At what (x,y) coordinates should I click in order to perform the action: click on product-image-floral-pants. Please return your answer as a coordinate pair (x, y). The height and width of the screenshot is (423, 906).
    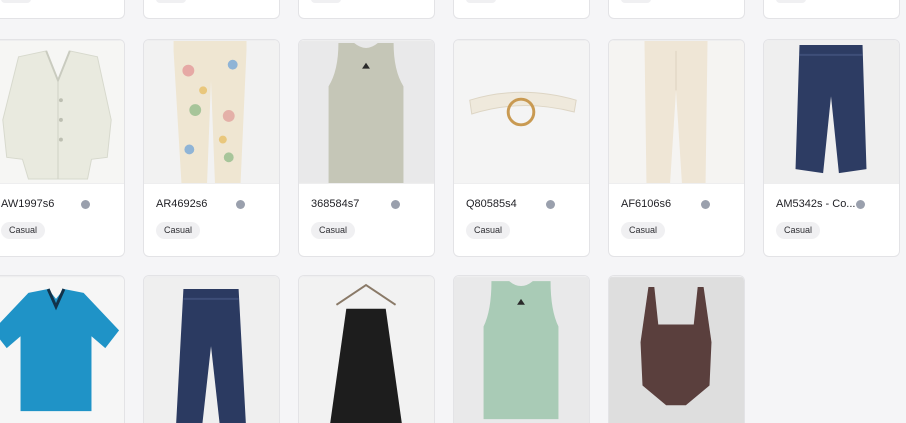
    Looking at the image, I should click on (211, 112).